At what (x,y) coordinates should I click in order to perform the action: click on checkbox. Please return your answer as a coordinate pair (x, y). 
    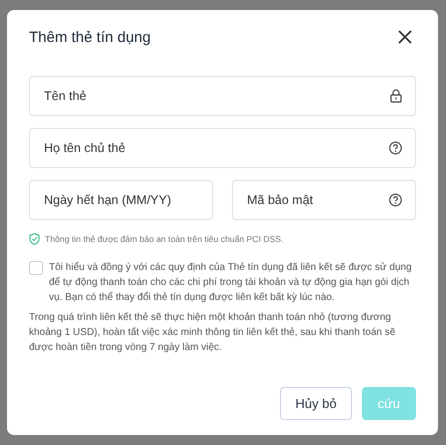
    Looking at the image, I should click on (36, 268).